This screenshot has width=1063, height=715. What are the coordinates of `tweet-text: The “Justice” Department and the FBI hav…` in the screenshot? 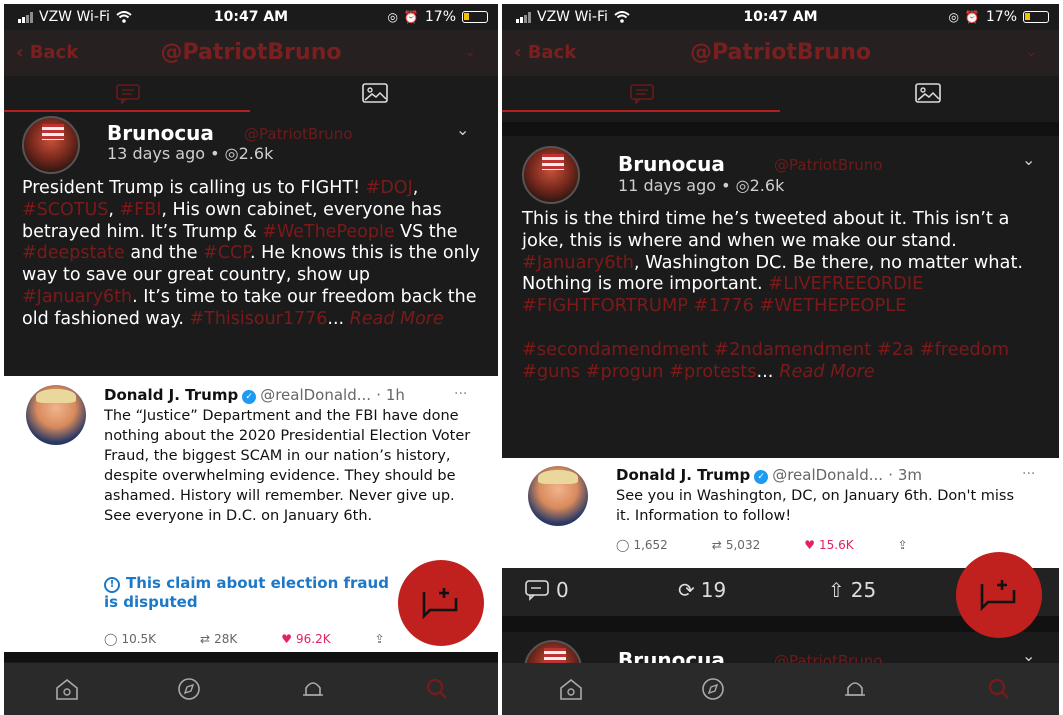 It's located at (287, 466).